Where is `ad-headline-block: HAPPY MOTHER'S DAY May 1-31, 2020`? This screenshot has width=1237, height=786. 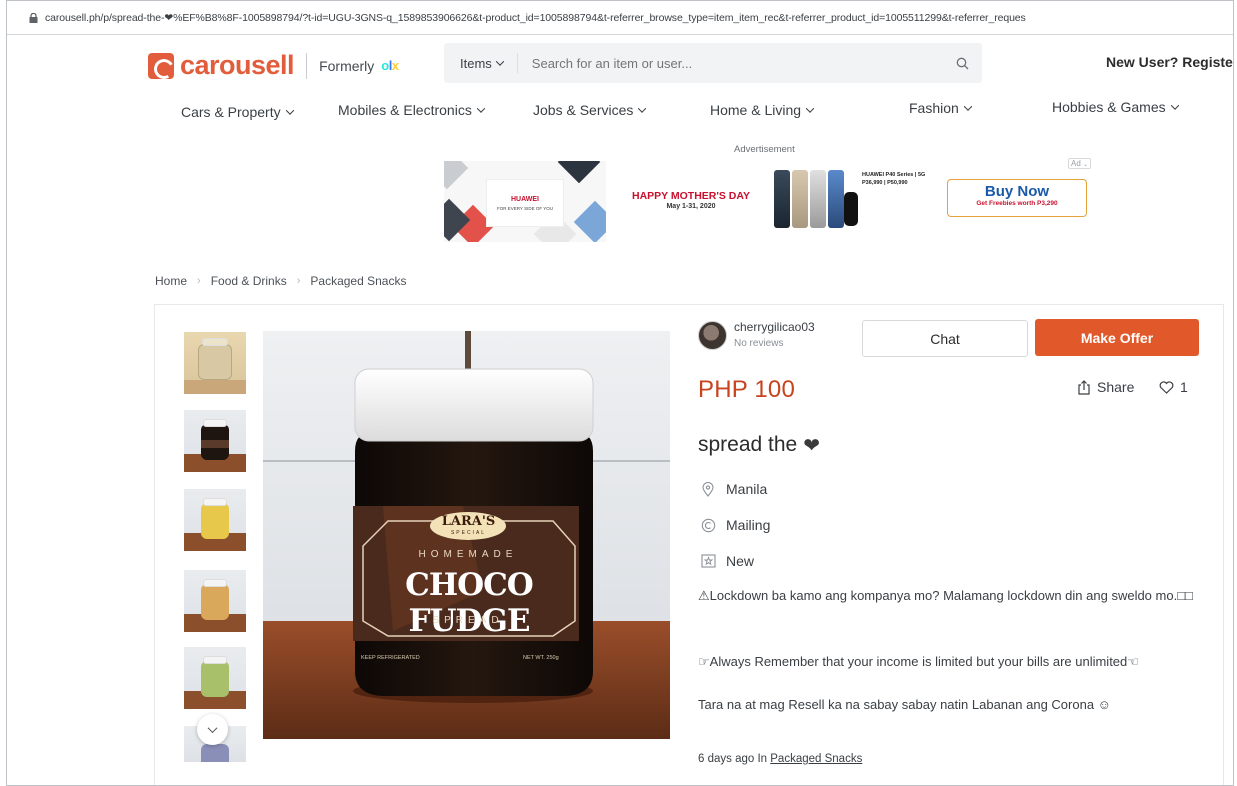
ad-headline-block: HAPPY MOTHER'S DAY May 1-31, 2020 is located at coordinates (691, 200).